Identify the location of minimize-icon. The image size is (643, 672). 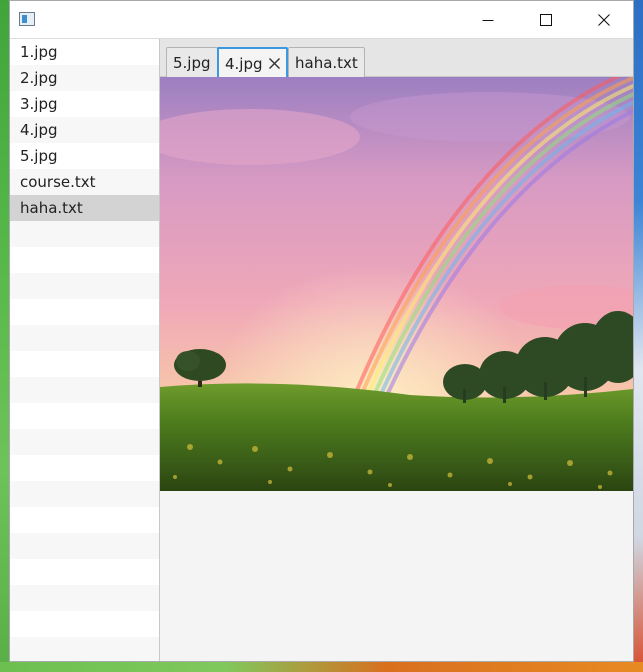
(488, 20).